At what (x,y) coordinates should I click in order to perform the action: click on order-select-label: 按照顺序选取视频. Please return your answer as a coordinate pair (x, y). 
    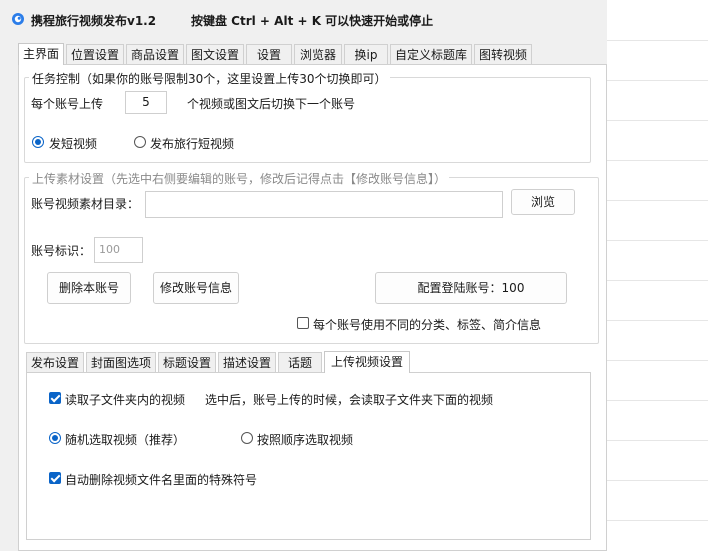
    Looking at the image, I should click on (305, 439).